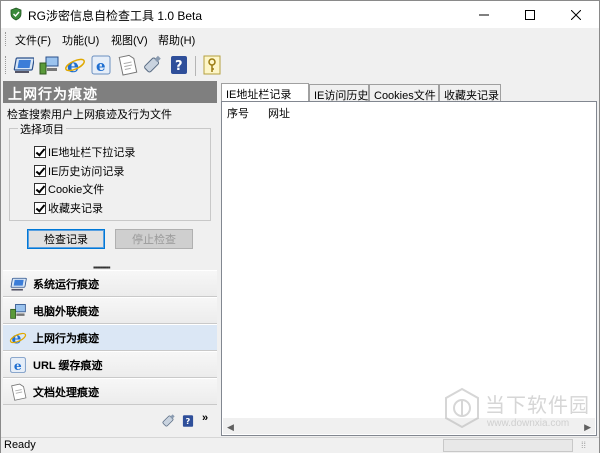 Image resolution: width=600 pixels, height=453 pixels. I want to click on menu-grip, so click(6, 39).